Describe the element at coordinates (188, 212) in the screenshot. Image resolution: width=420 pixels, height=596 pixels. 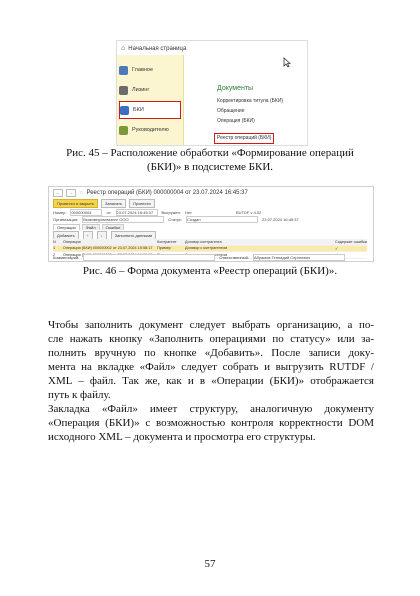
I see `uploaded-value: Нет` at that location.